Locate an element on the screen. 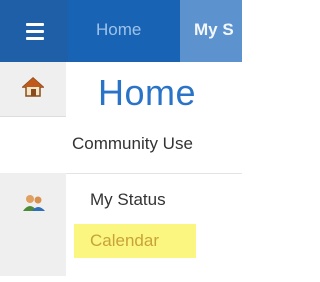  menu-item-calendar: Calendar is located at coordinates (124, 241).